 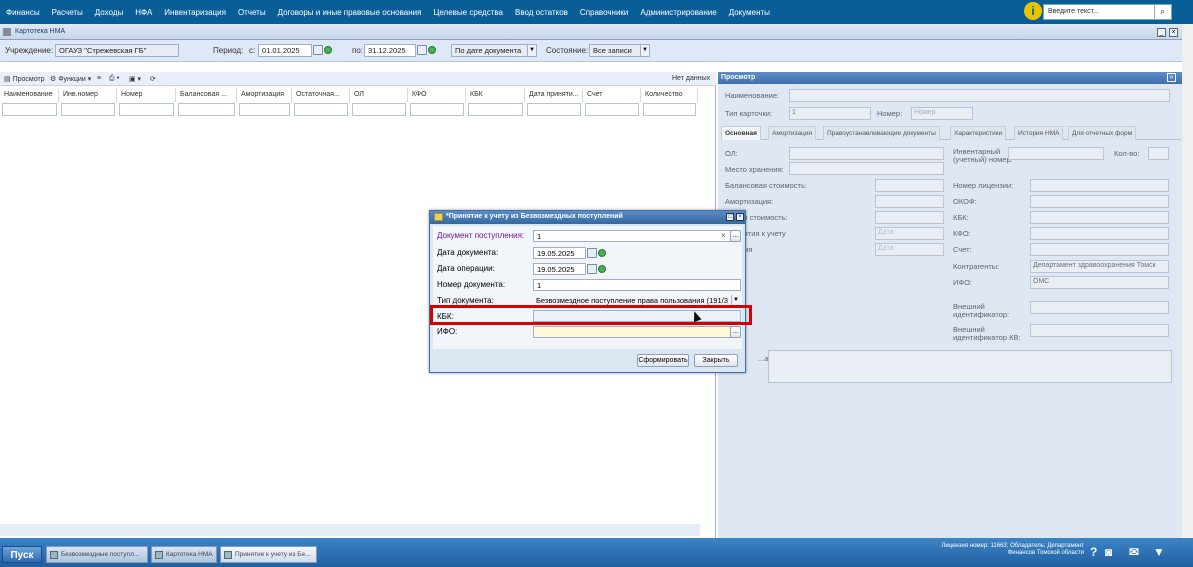 I want to click on close-button: Закрыть, so click(x=716, y=360).